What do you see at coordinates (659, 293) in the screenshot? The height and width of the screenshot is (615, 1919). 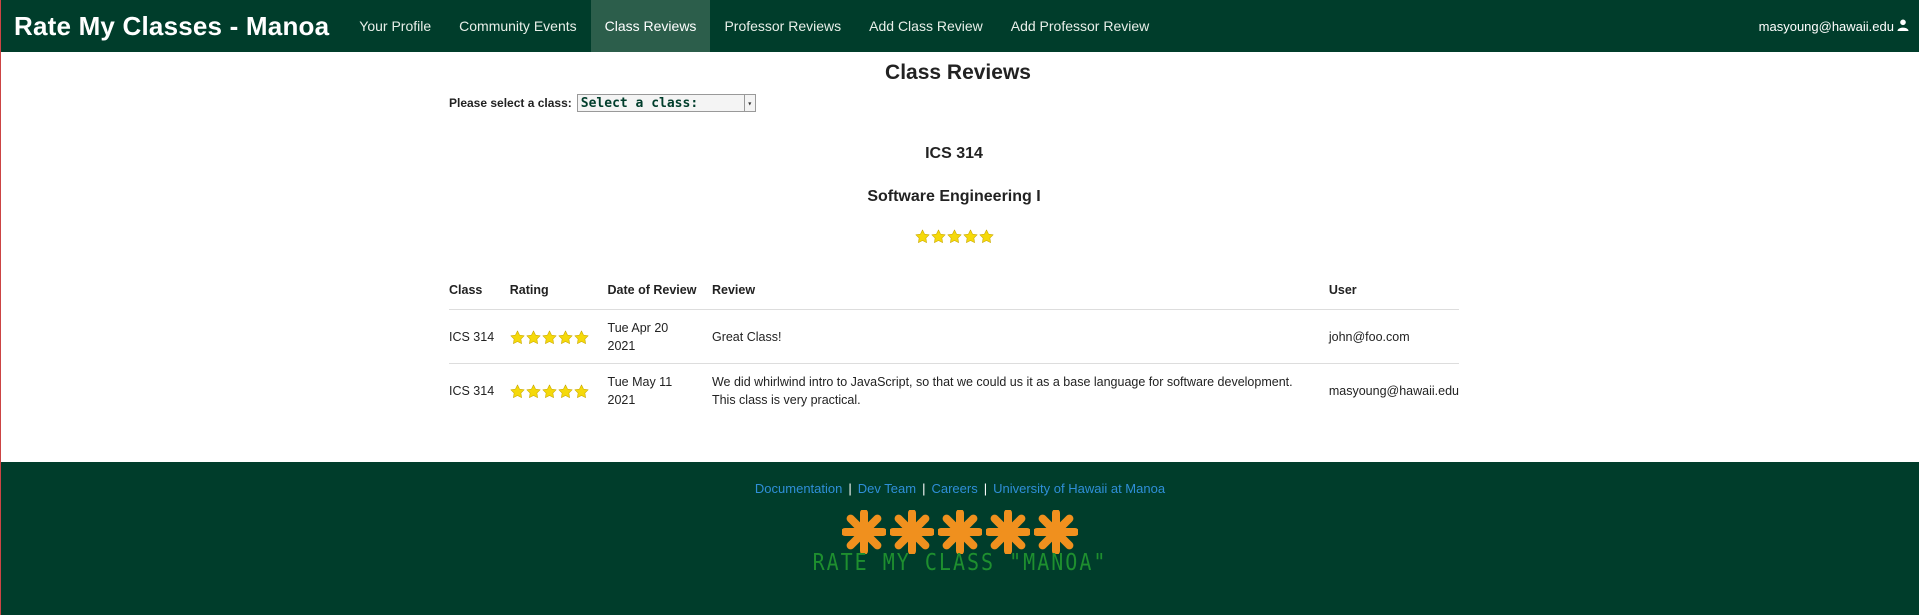 I see `header-date: Date of Review` at bounding box center [659, 293].